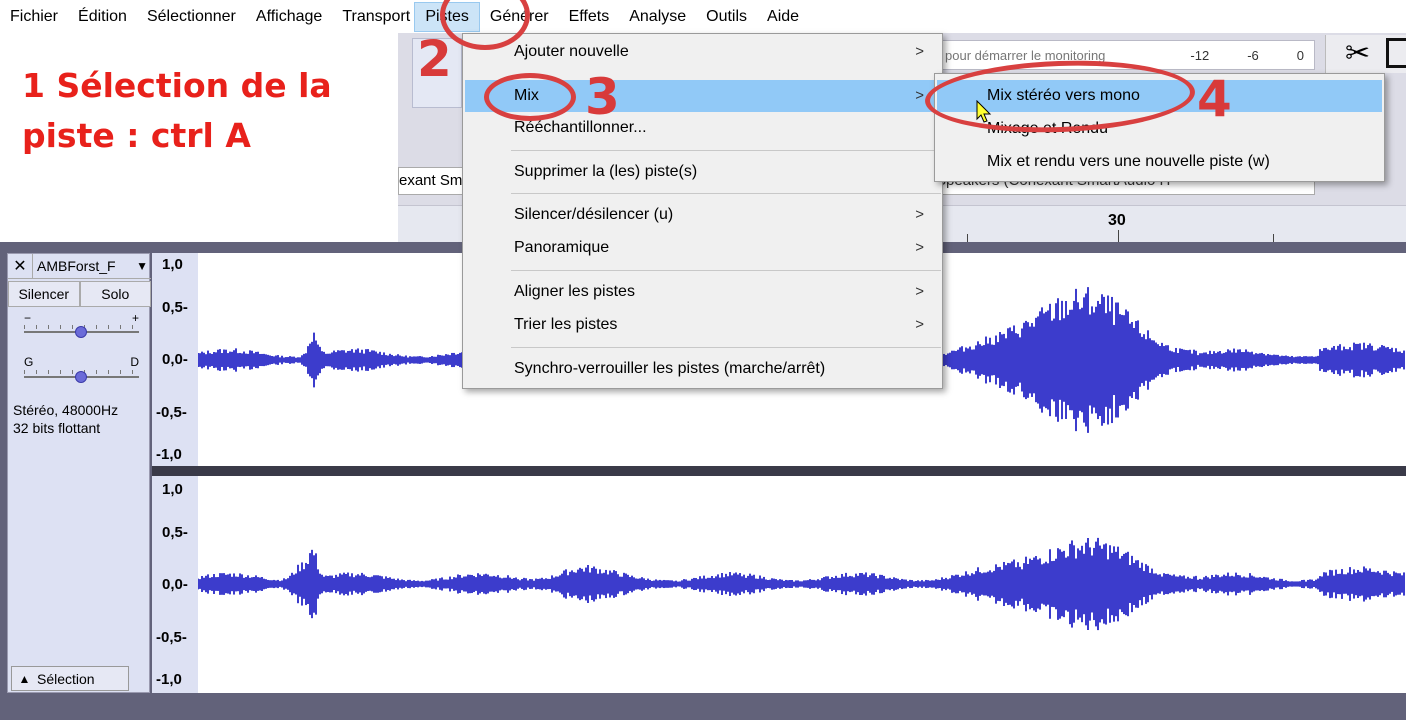 This screenshot has height=720, width=1406. I want to click on menu-item-label: Ajouter nouvelle, so click(571, 51).